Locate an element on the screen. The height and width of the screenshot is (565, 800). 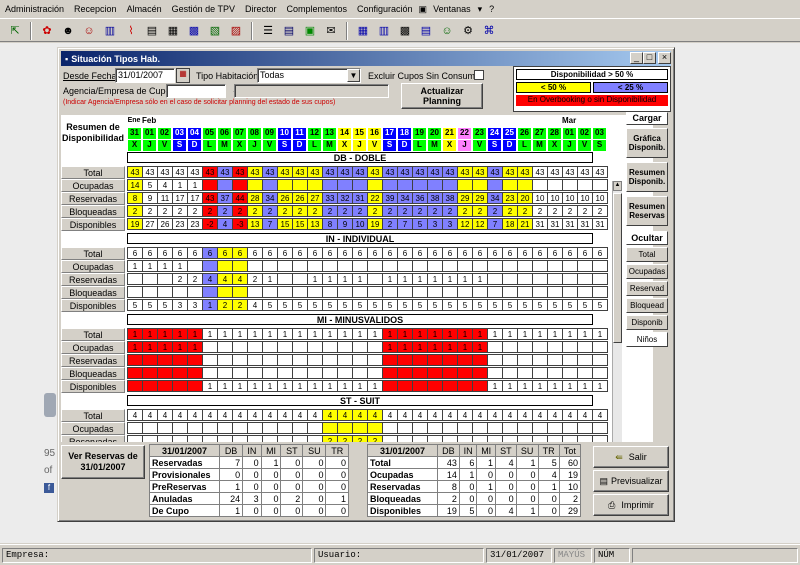
menu-administracion: Administración is located at coordinates (34, 9).